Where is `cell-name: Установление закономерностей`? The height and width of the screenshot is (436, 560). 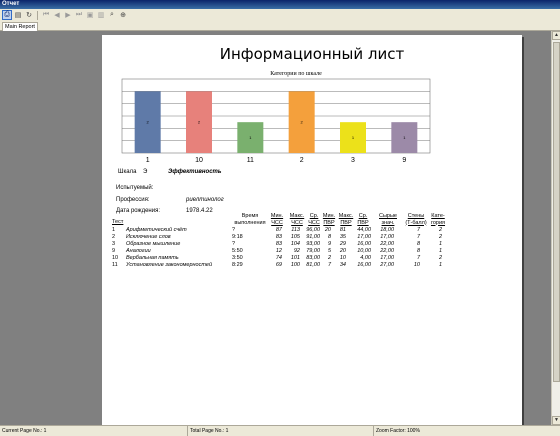
cell-name: Установление закономерностей is located at coordinates (169, 265).